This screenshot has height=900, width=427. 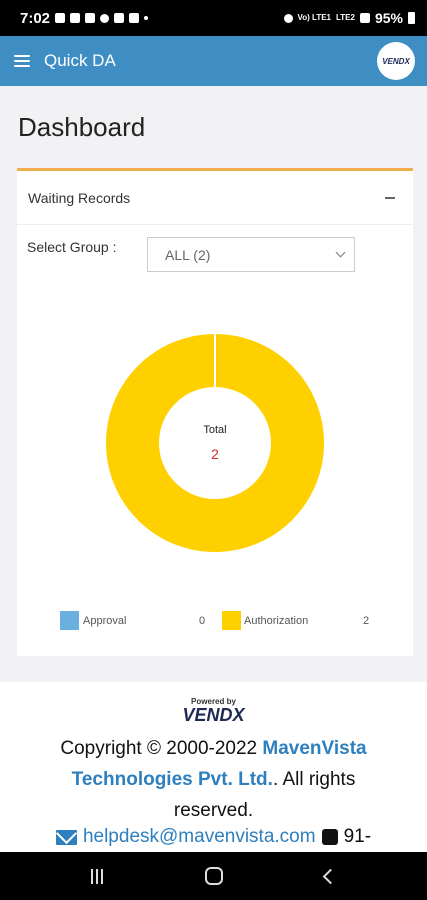 What do you see at coordinates (288, 18) in the screenshot?
I see `alarm-icon` at bounding box center [288, 18].